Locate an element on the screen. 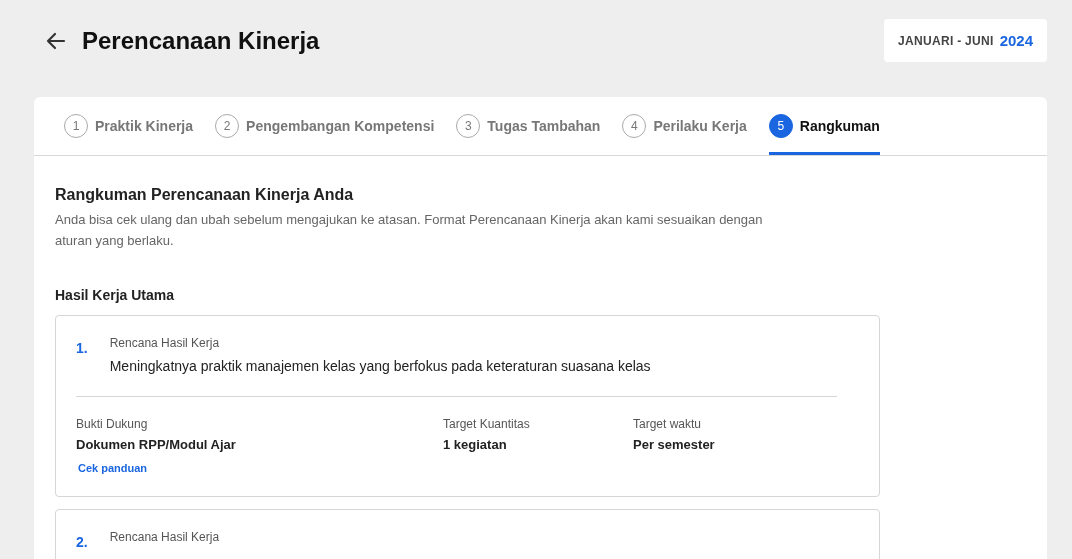 The height and width of the screenshot is (559, 1072). step-tab: 3 Tugas Tambahan is located at coordinates (528, 126).